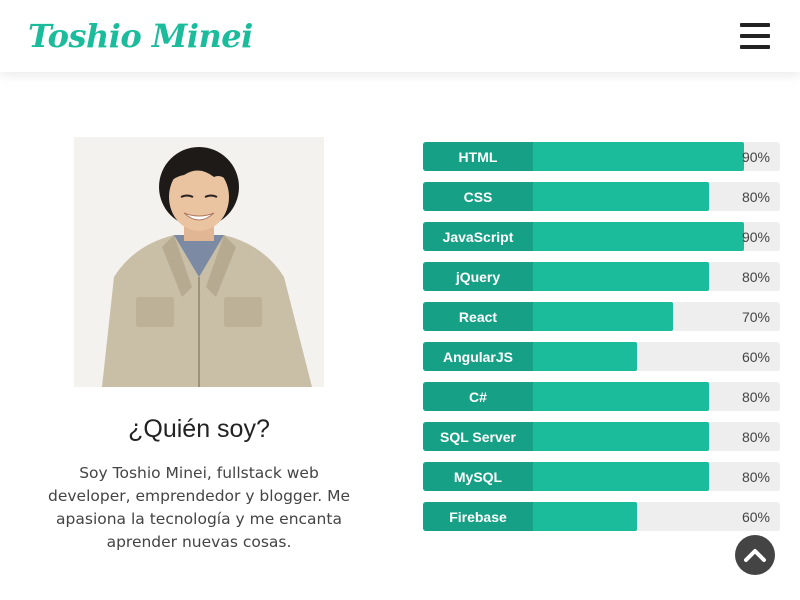 This screenshot has height=600, width=800. I want to click on skill-percent: 70%, so click(755, 316).